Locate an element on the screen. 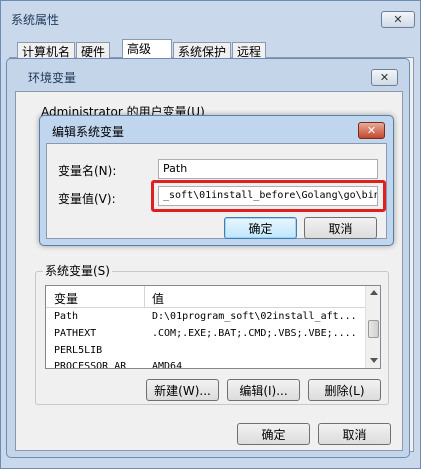  tab-label: 系统保护 is located at coordinates (202, 52).